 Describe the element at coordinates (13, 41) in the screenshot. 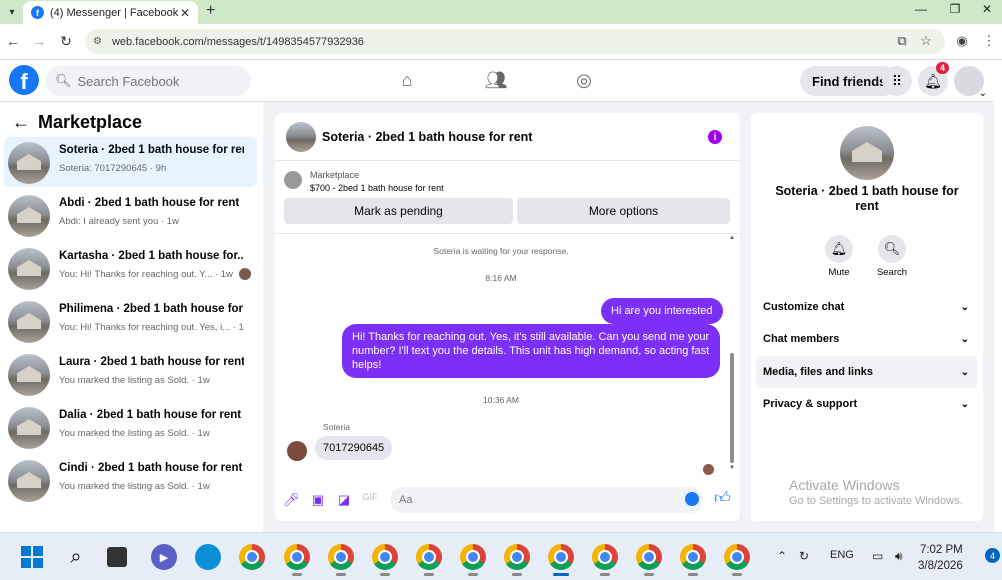

I see `back-icon: ←` at that location.